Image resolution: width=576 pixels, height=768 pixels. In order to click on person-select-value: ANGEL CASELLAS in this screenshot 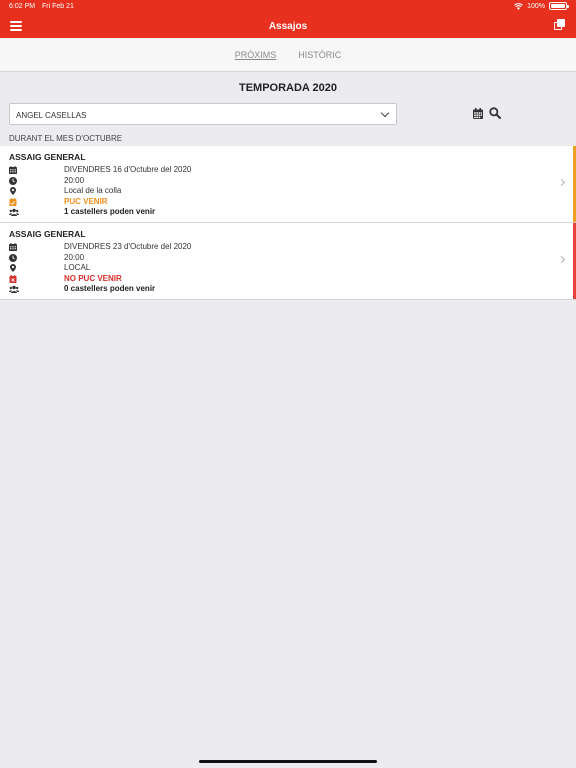, I will do `click(51, 115)`.